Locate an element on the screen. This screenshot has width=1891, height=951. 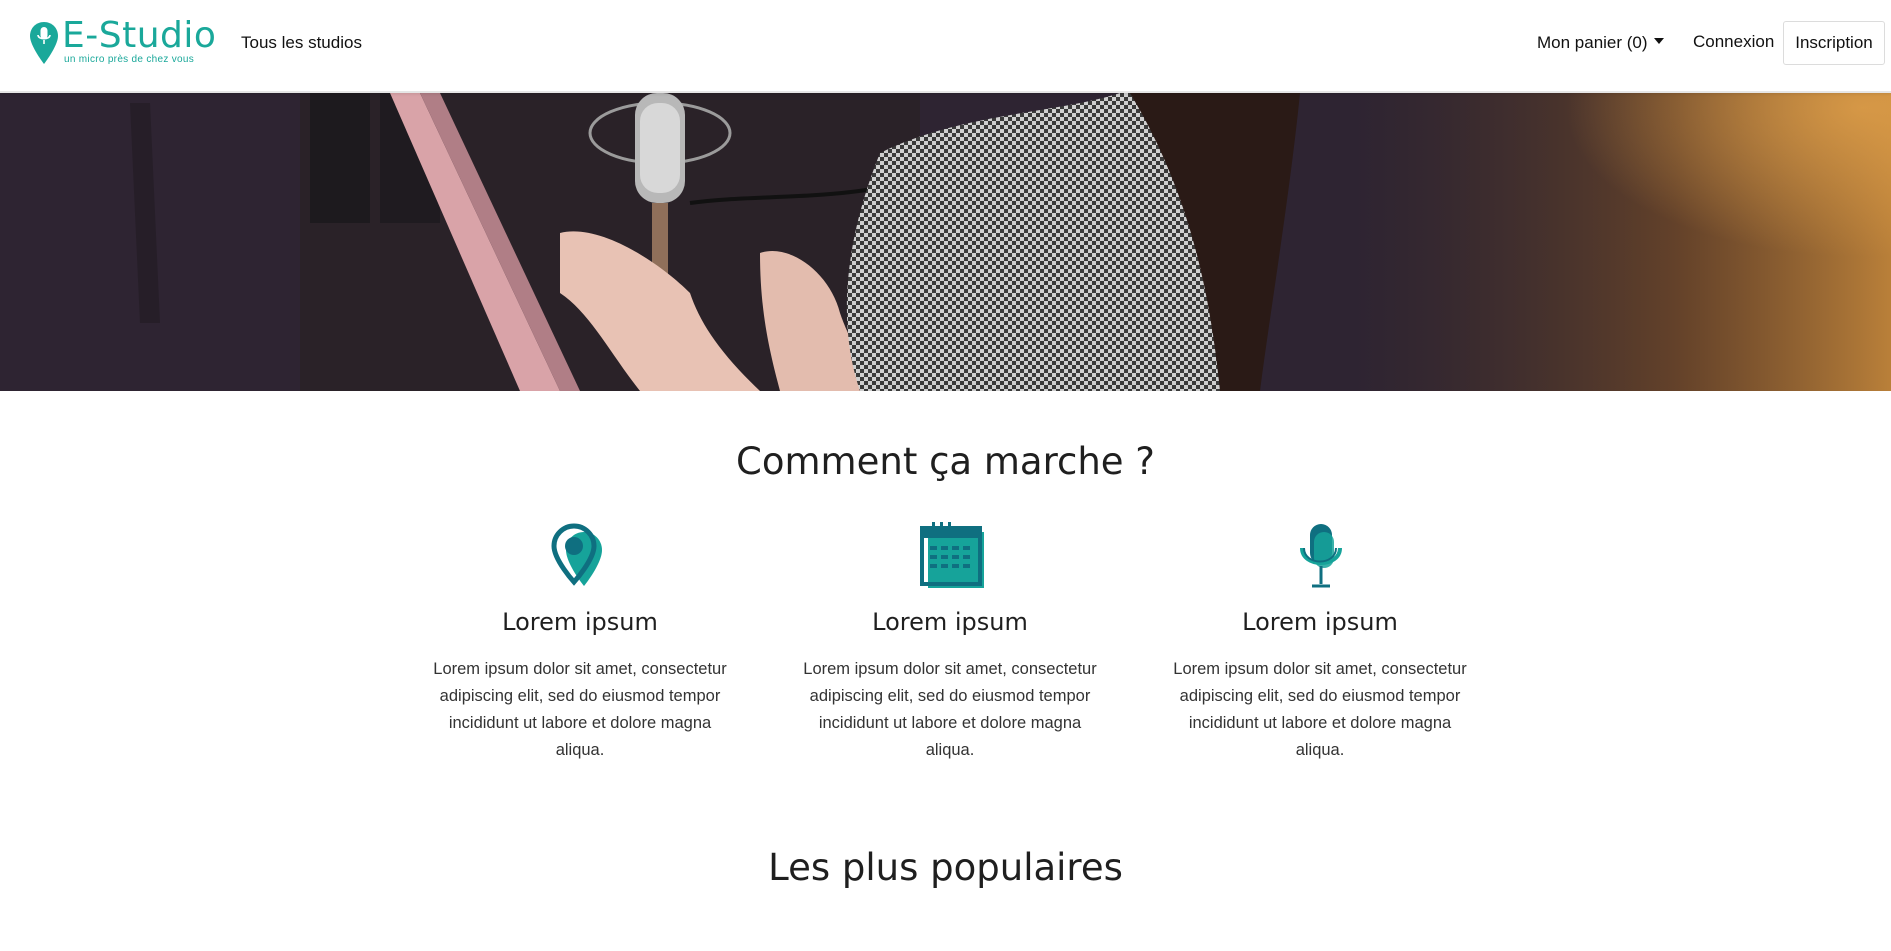
section-title-most-popular: Les plus populaires is located at coordinates (945, 867).